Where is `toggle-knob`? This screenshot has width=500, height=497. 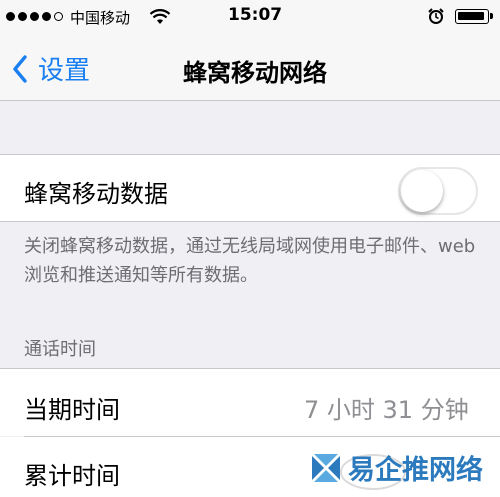
toggle-knob is located at coordinates (422, 191).